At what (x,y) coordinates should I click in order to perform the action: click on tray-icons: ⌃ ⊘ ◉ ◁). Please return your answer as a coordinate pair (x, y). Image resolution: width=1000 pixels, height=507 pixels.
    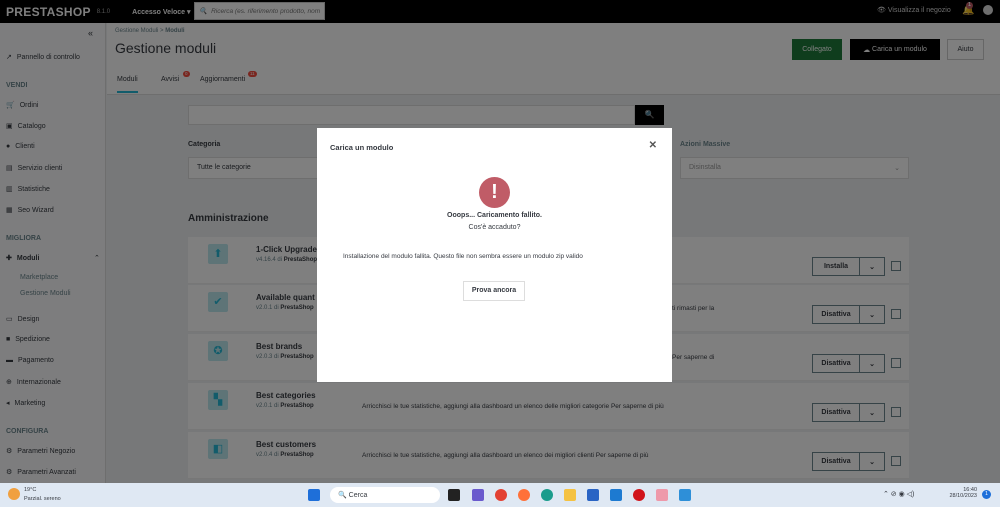
    Looking at the image, I should click on (898, 494).